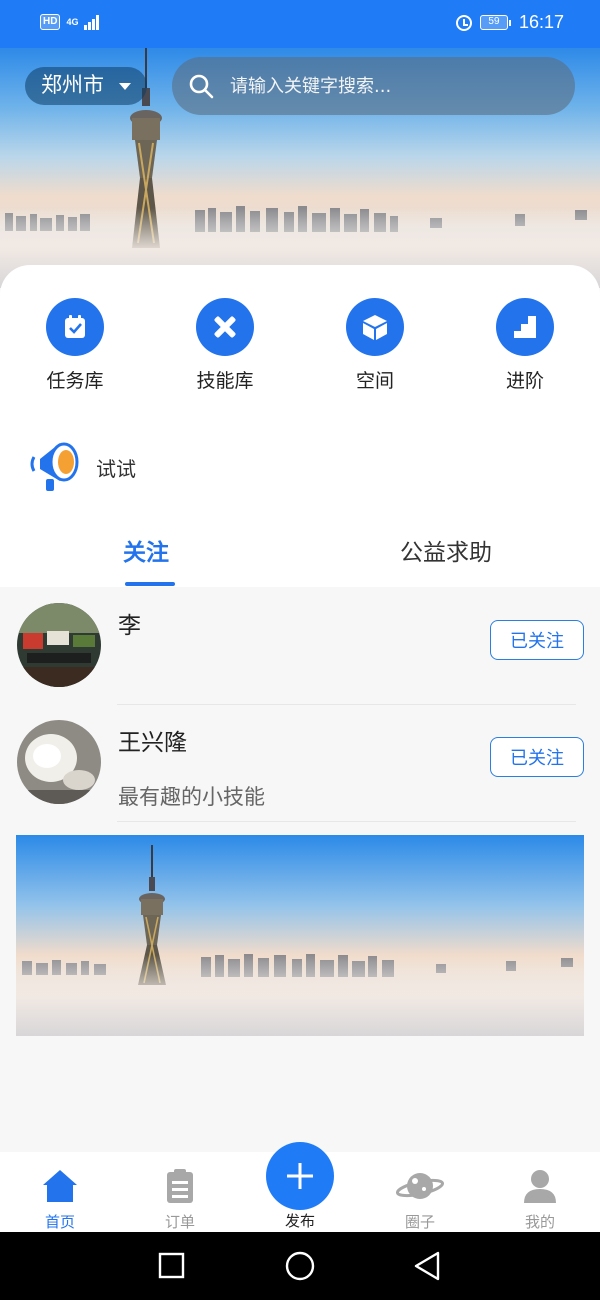 The image size is (600, 1300). What do you see at coordinates (180, 1186) in the screenshot?
I see `clipboard-icon` at bounding box center [180, 1186].